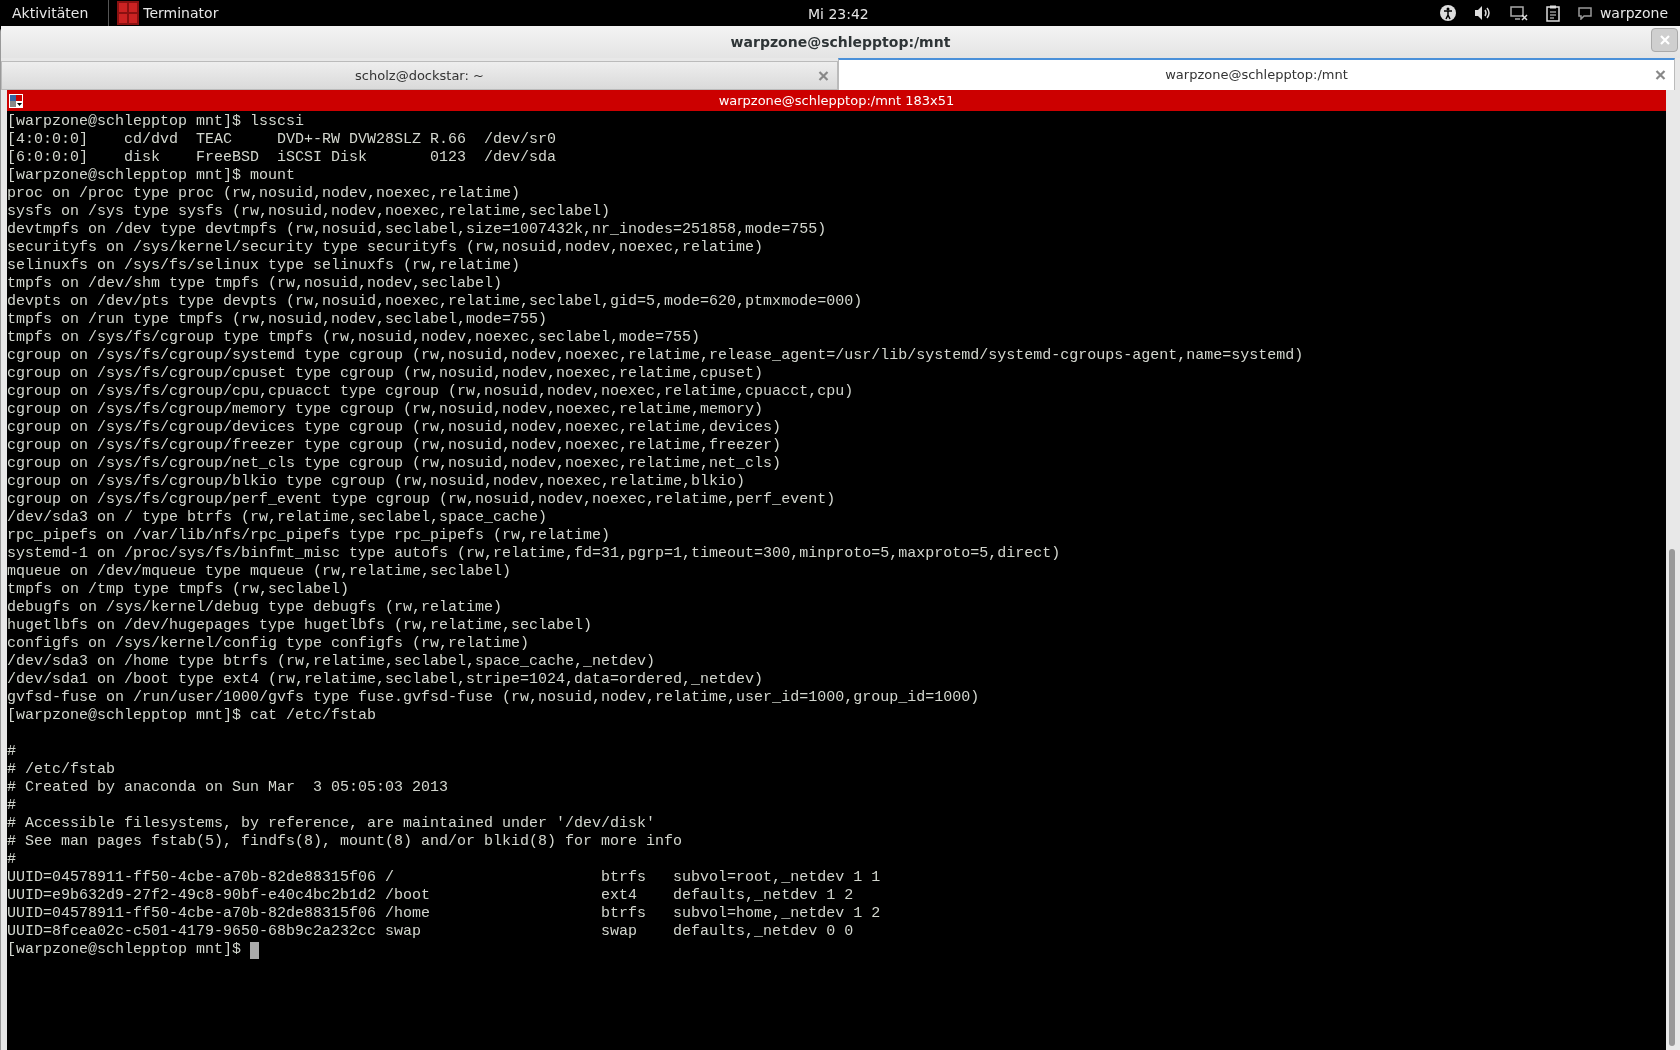  Describe the element at coordinates (385, 248) in the screenshot. I see `terminal-line: securityfs on /sys/kernel/security type securityfs (rw,nosuid,nodev,noexec,relatime)` at that location.